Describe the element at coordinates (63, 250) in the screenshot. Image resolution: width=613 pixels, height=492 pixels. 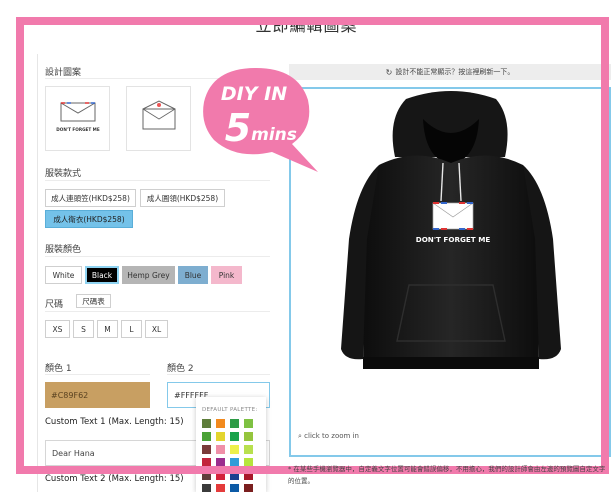
I see `clothing-color-label: 服裝顏色` at that location.